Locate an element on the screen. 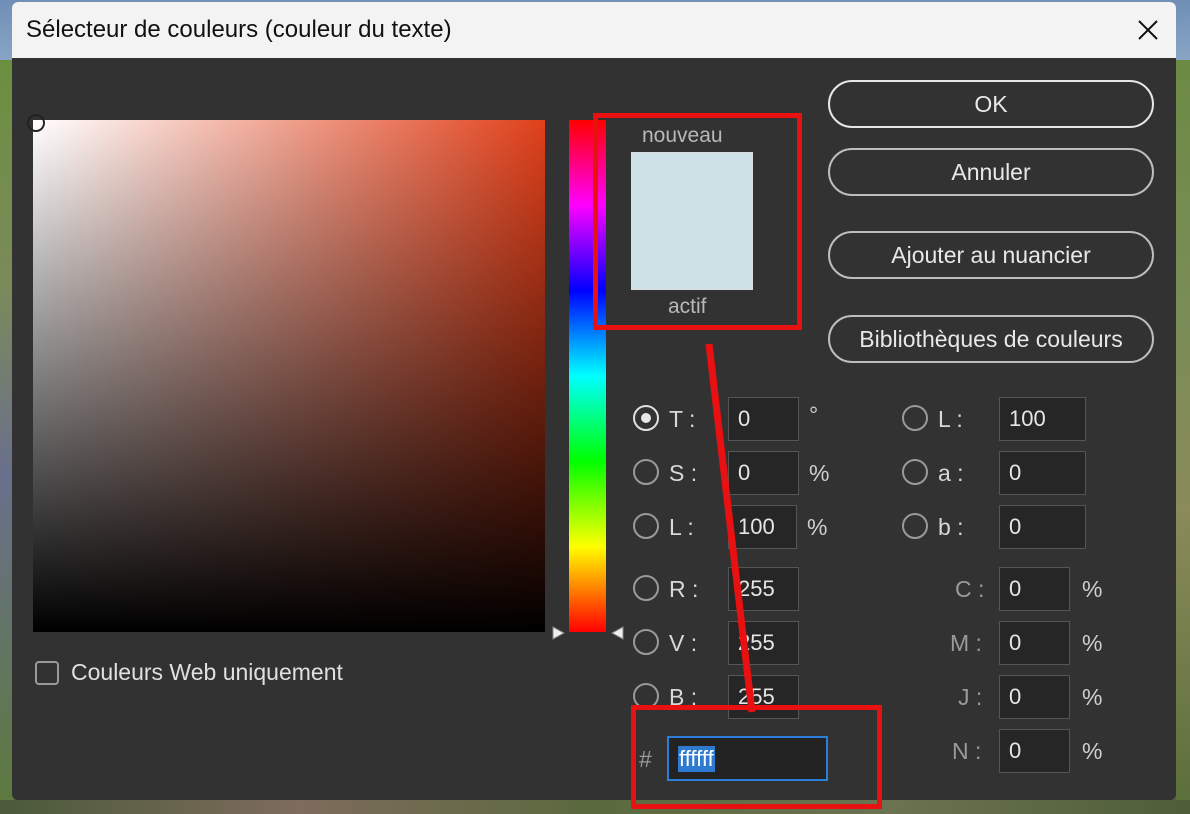  web-colors-checkbox is located at coordinates (47, 673).